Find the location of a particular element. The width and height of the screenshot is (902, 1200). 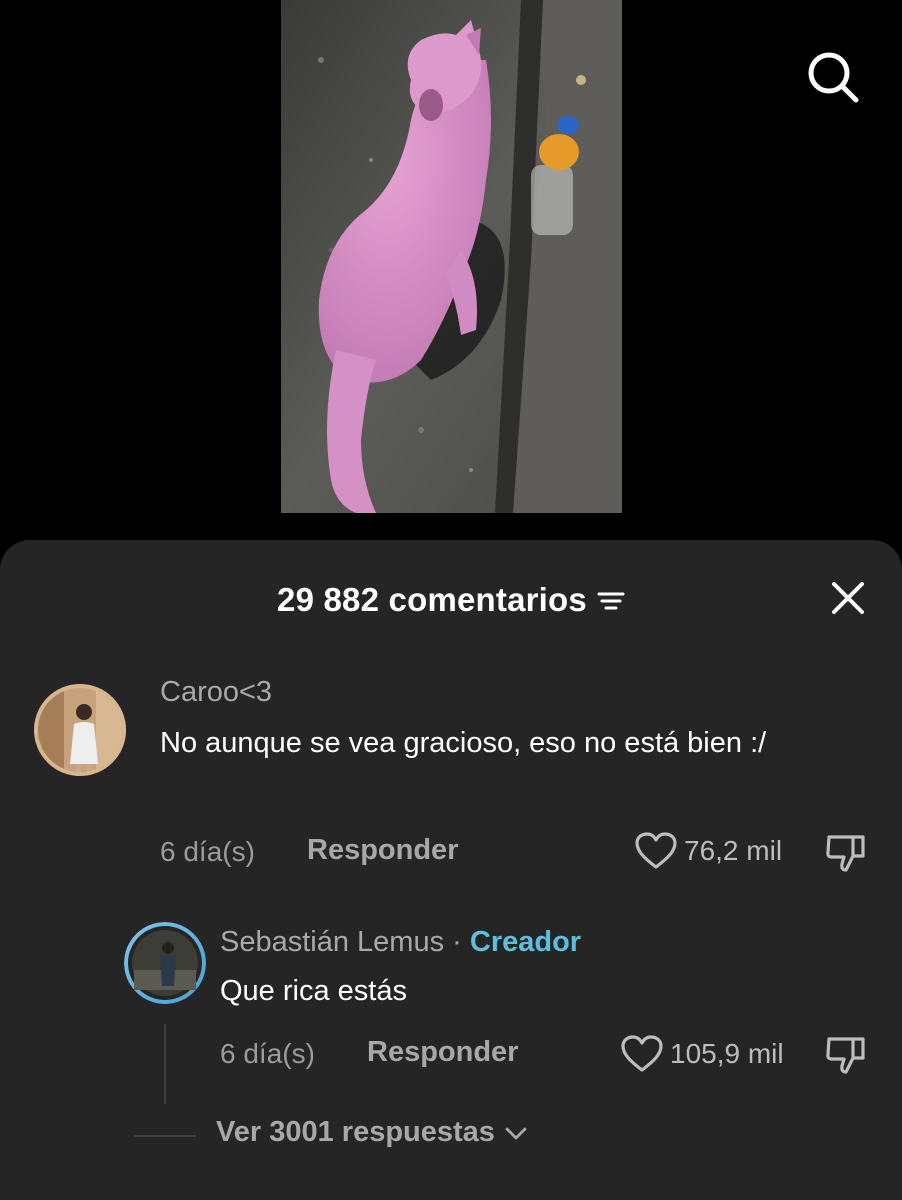

reply-username: Sebastián Lemus is located at coordinates (332, 942).